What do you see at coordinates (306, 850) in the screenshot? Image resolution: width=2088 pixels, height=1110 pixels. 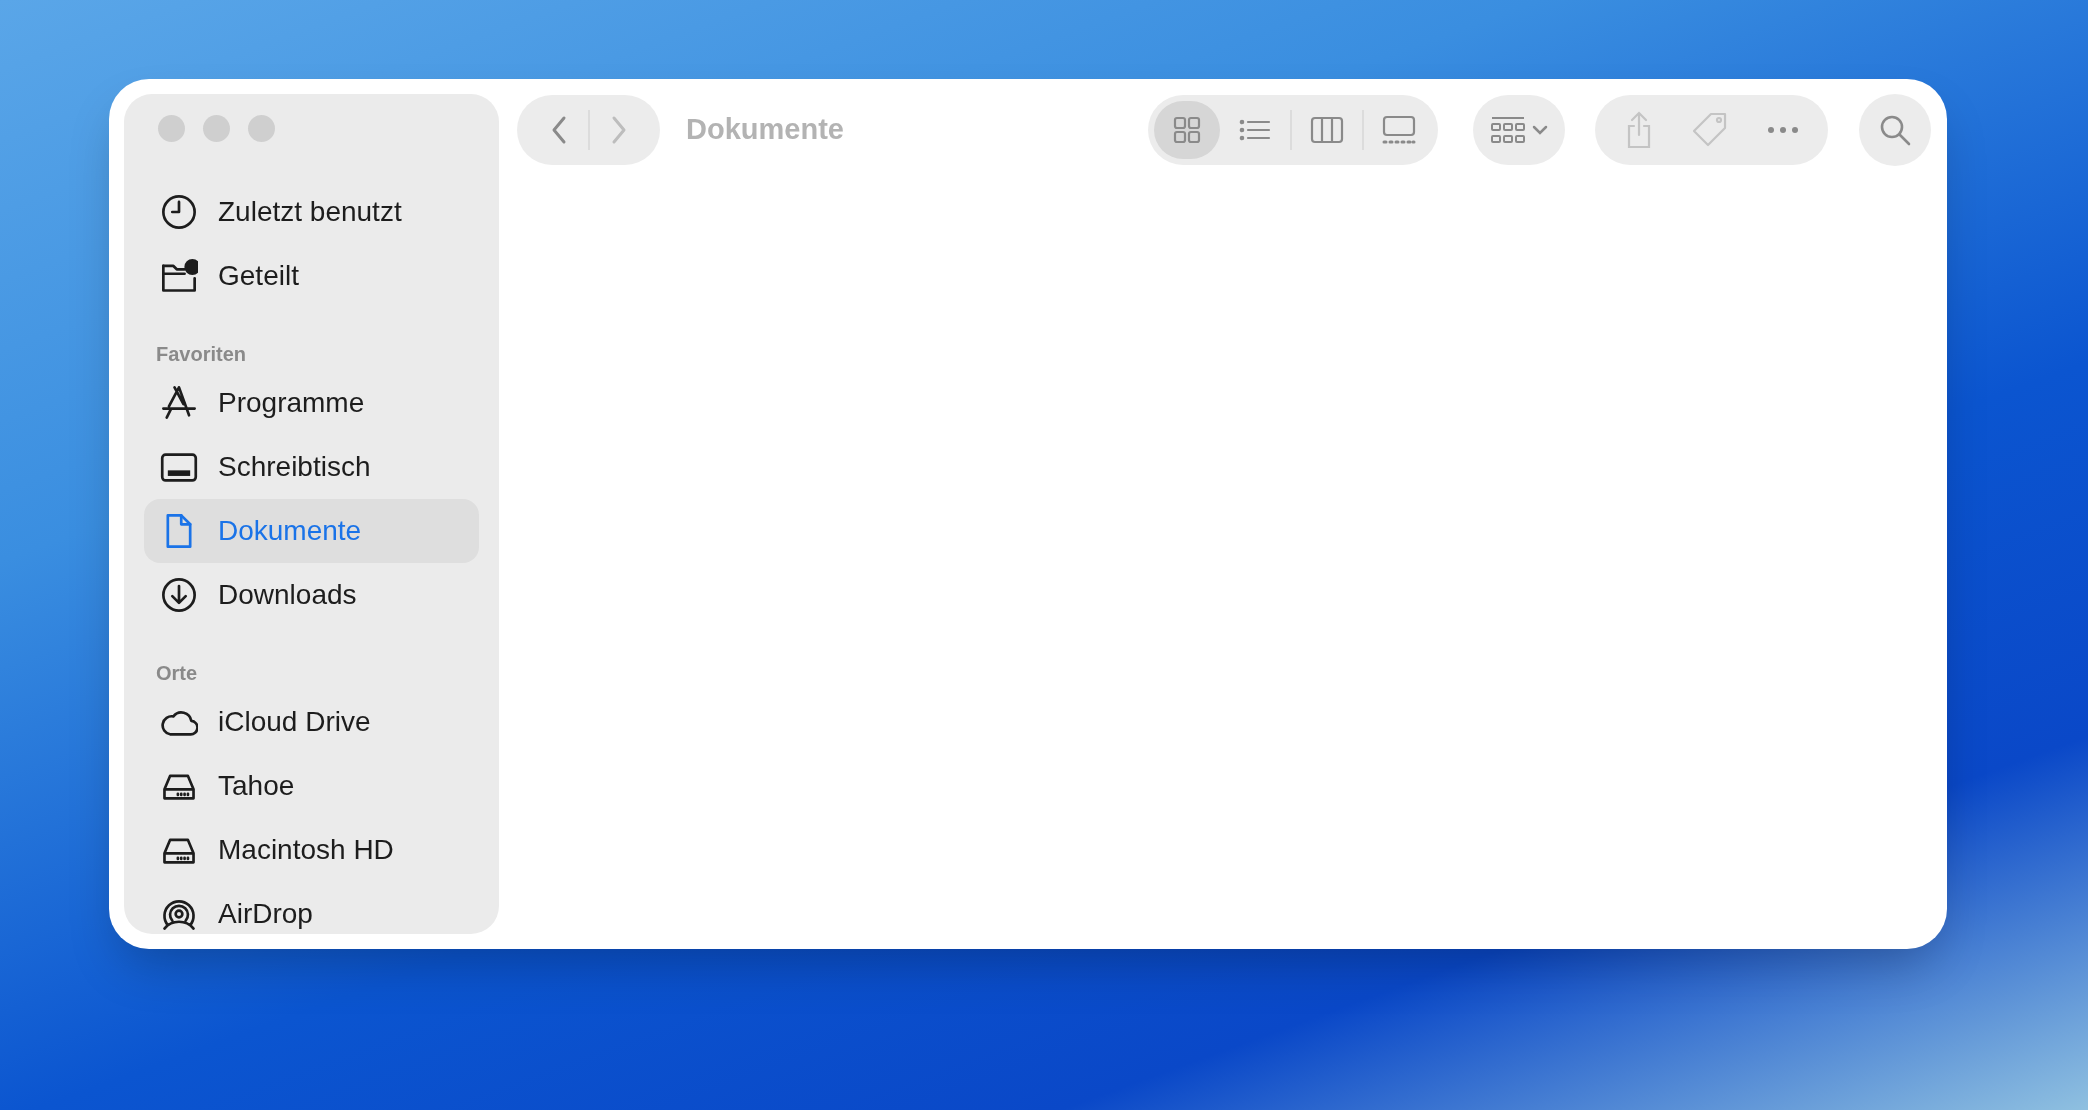 I see `sidebar-item-label: Macintosh HD` at bounding box center [306, 850].